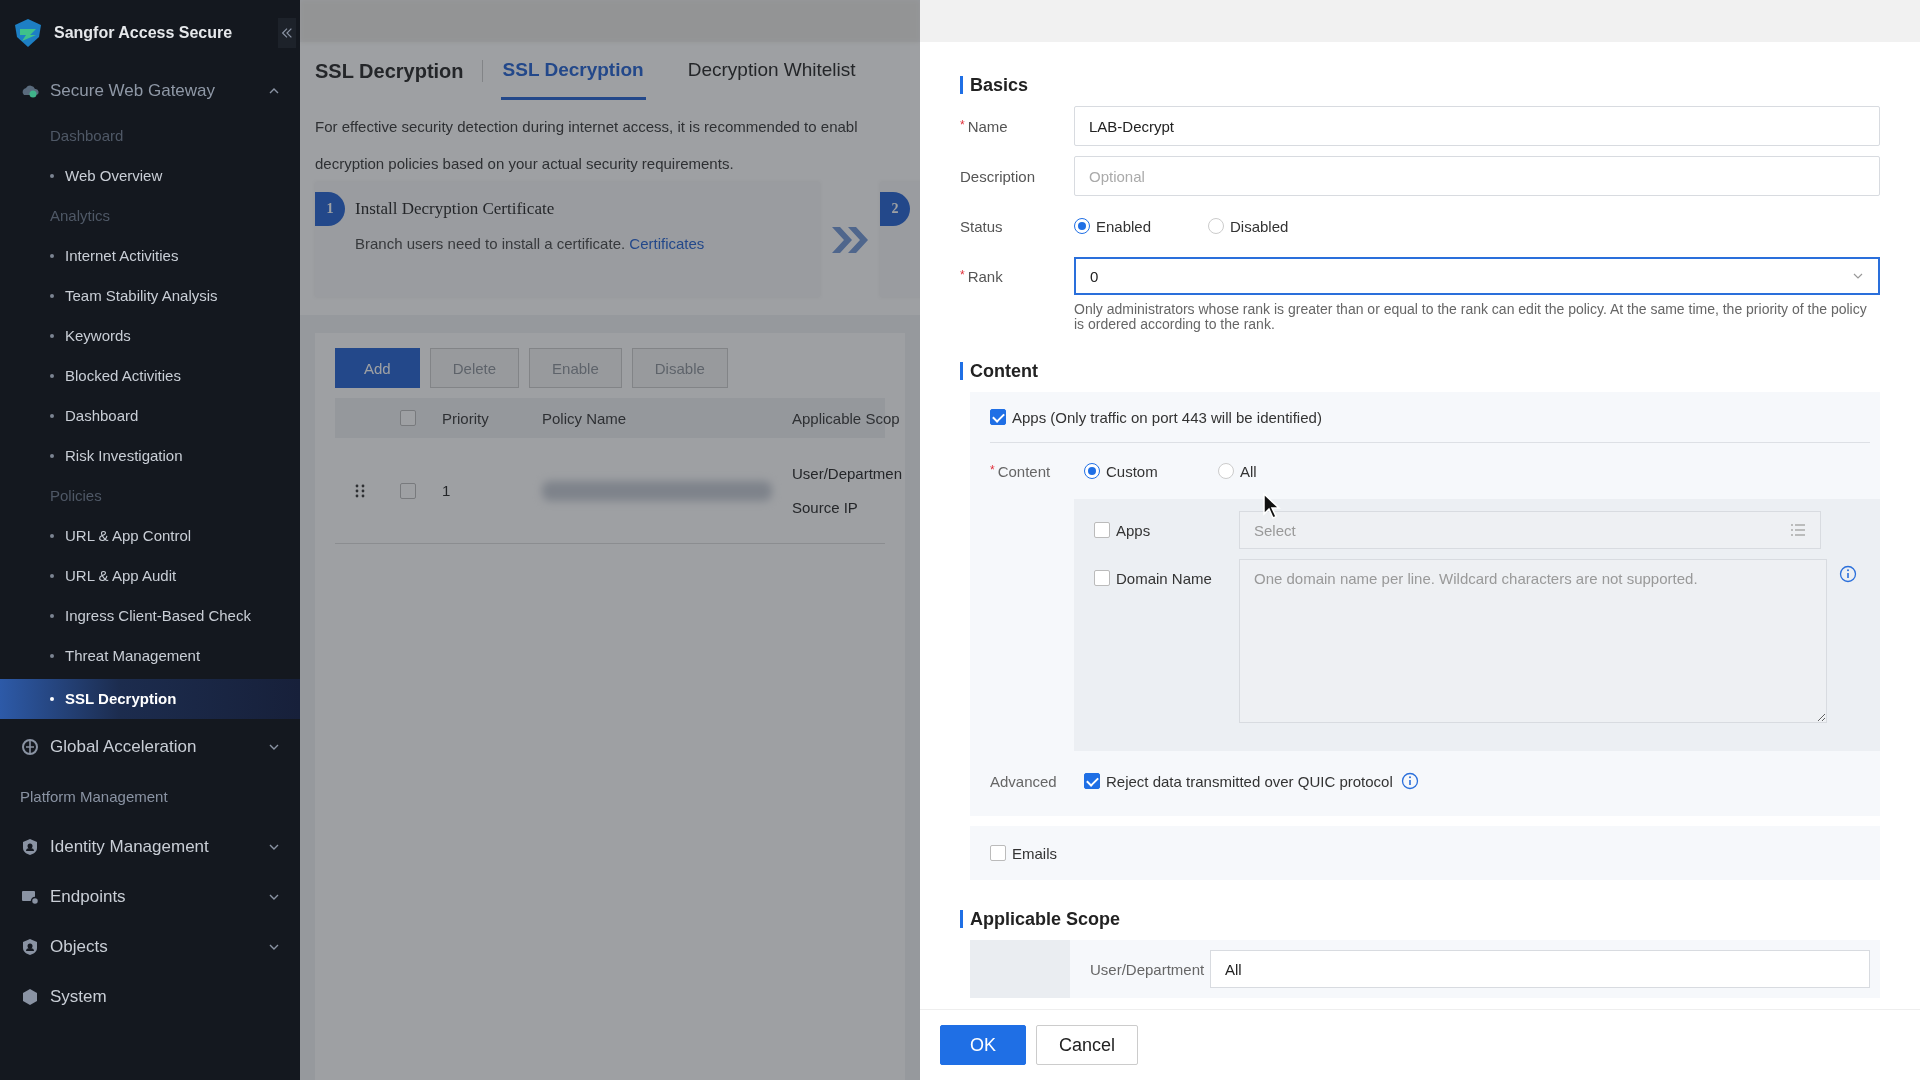  Describe the element at coordinates (30, 997) in the screenshot. I see `hexagon-icon` at that location.